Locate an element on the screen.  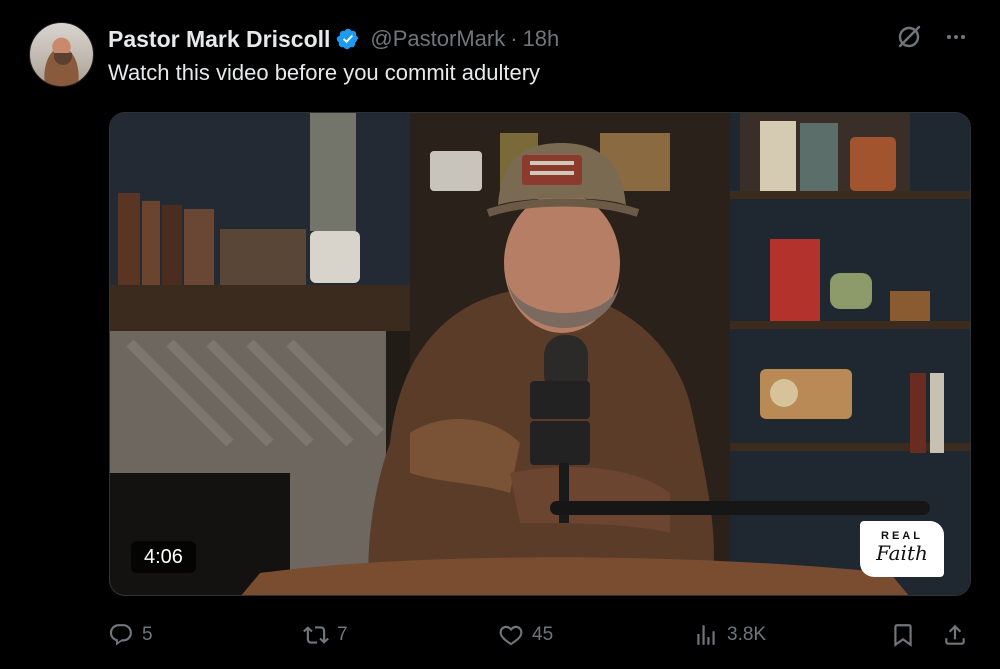
share-icon is located at coordinates (955, 634).